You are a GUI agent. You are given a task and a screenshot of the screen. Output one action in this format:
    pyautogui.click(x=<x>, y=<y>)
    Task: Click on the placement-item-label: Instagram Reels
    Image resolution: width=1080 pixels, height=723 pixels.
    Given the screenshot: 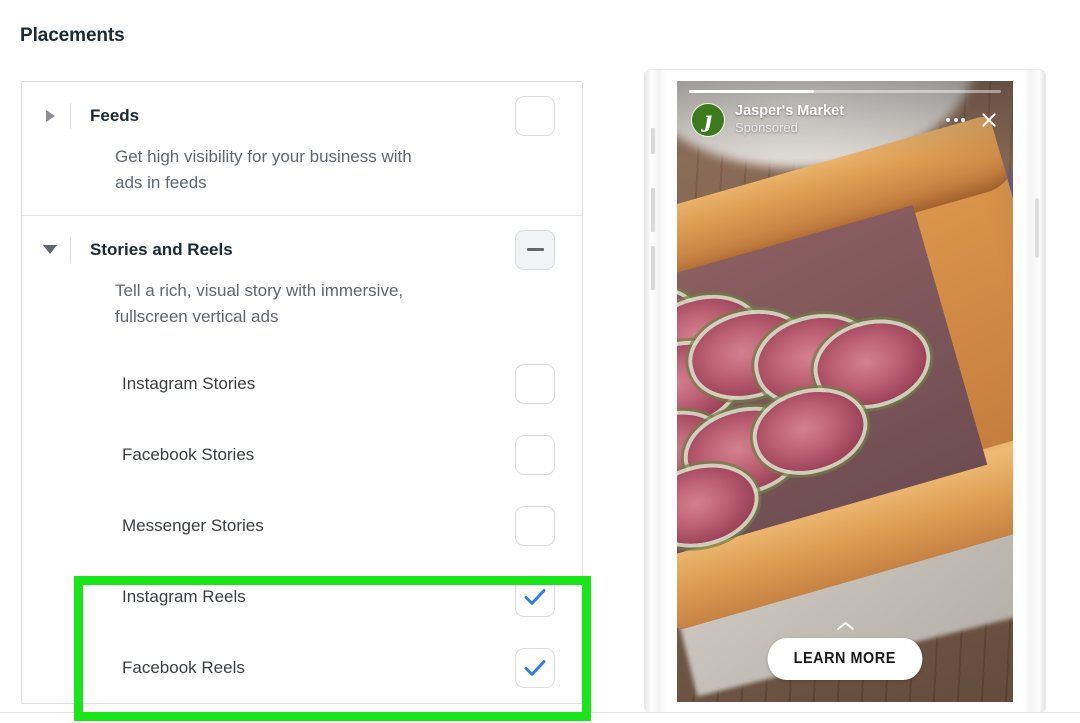 What is the action you would take?
    pyautogui.click(x=184, y=596)
    